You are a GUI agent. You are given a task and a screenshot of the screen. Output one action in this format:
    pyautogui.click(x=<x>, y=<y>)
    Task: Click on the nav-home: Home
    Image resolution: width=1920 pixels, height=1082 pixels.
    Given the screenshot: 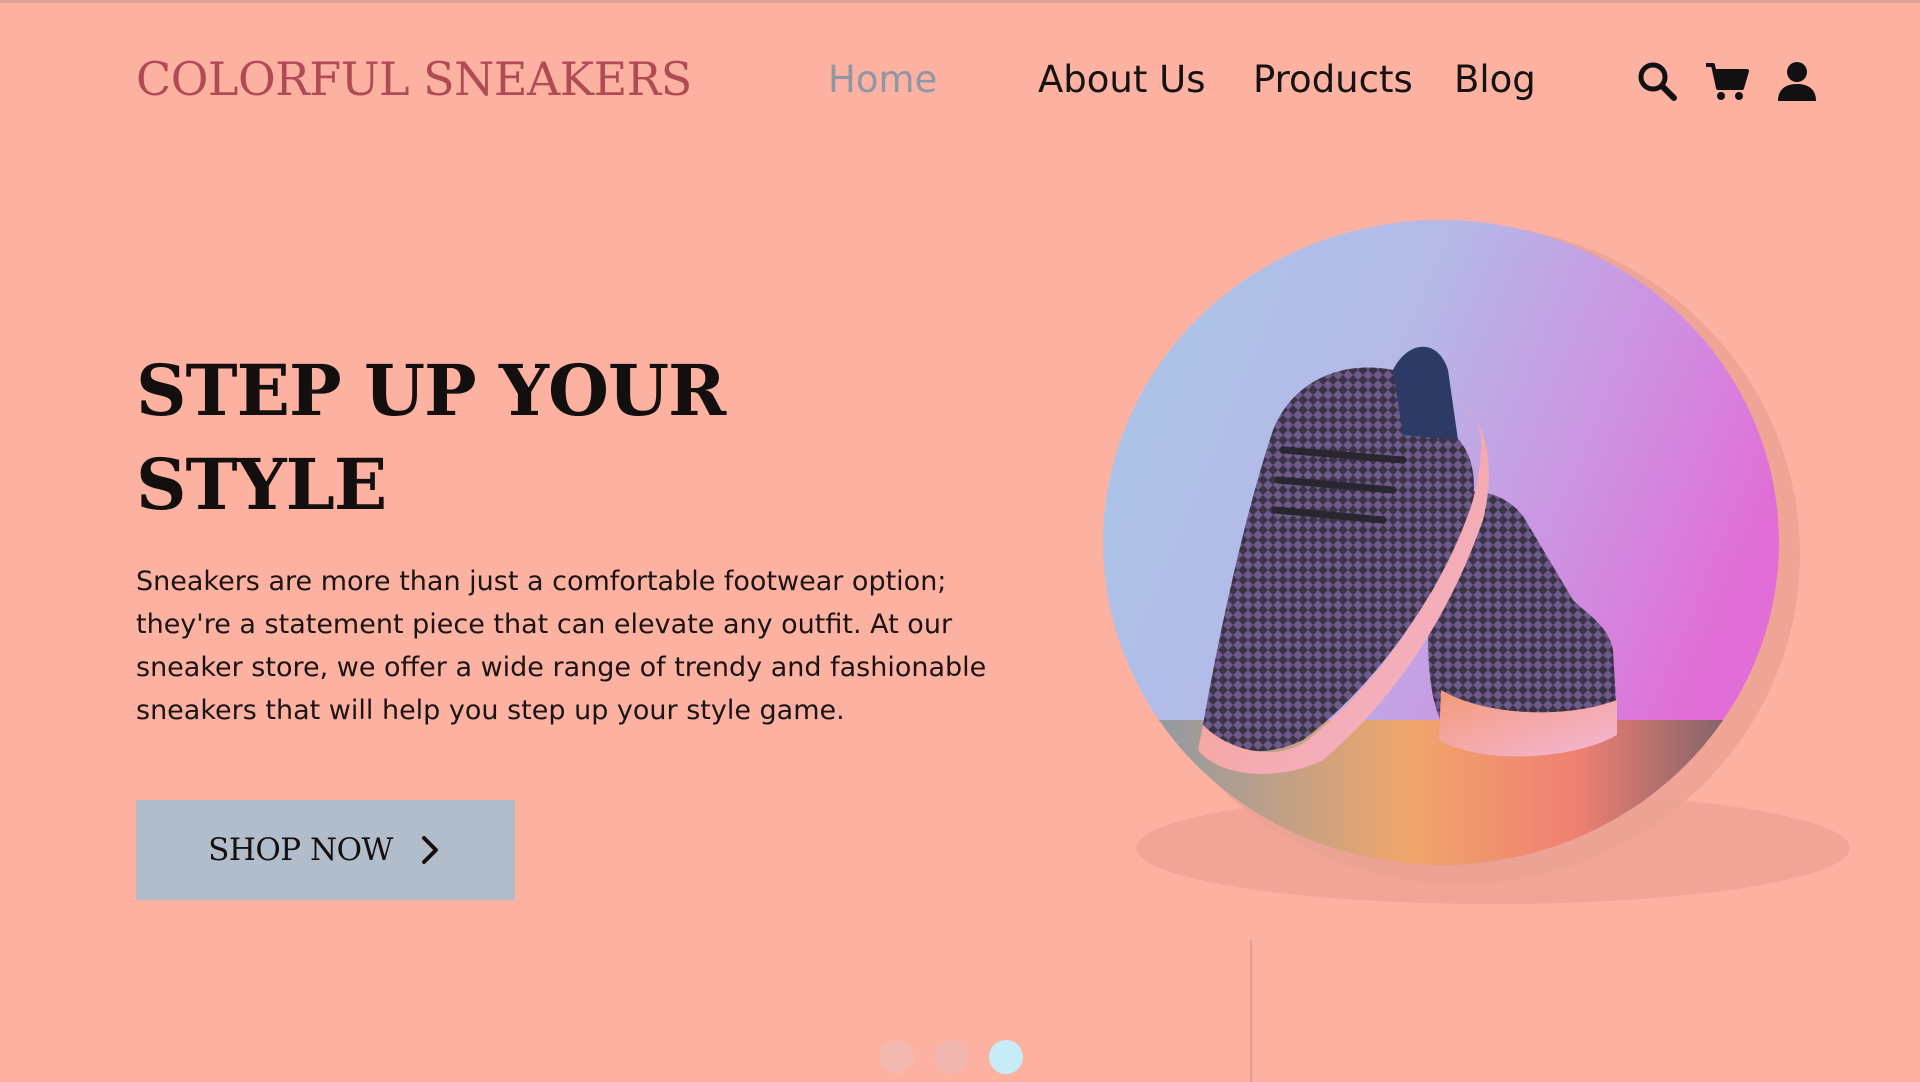 What is the action you would take?
    pyautogui.click(x=882, y=83)
    